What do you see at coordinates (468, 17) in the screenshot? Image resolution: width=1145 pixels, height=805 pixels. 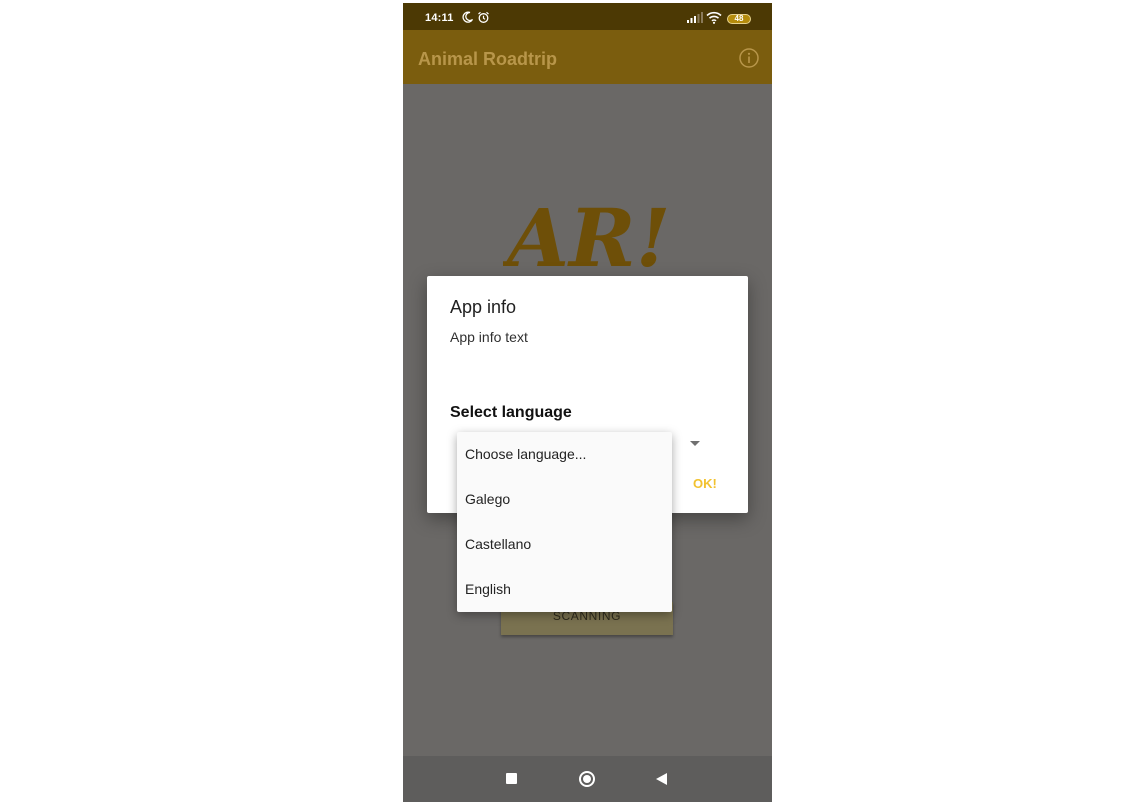 I see `moon-icon` at bounding box center [468, 17].